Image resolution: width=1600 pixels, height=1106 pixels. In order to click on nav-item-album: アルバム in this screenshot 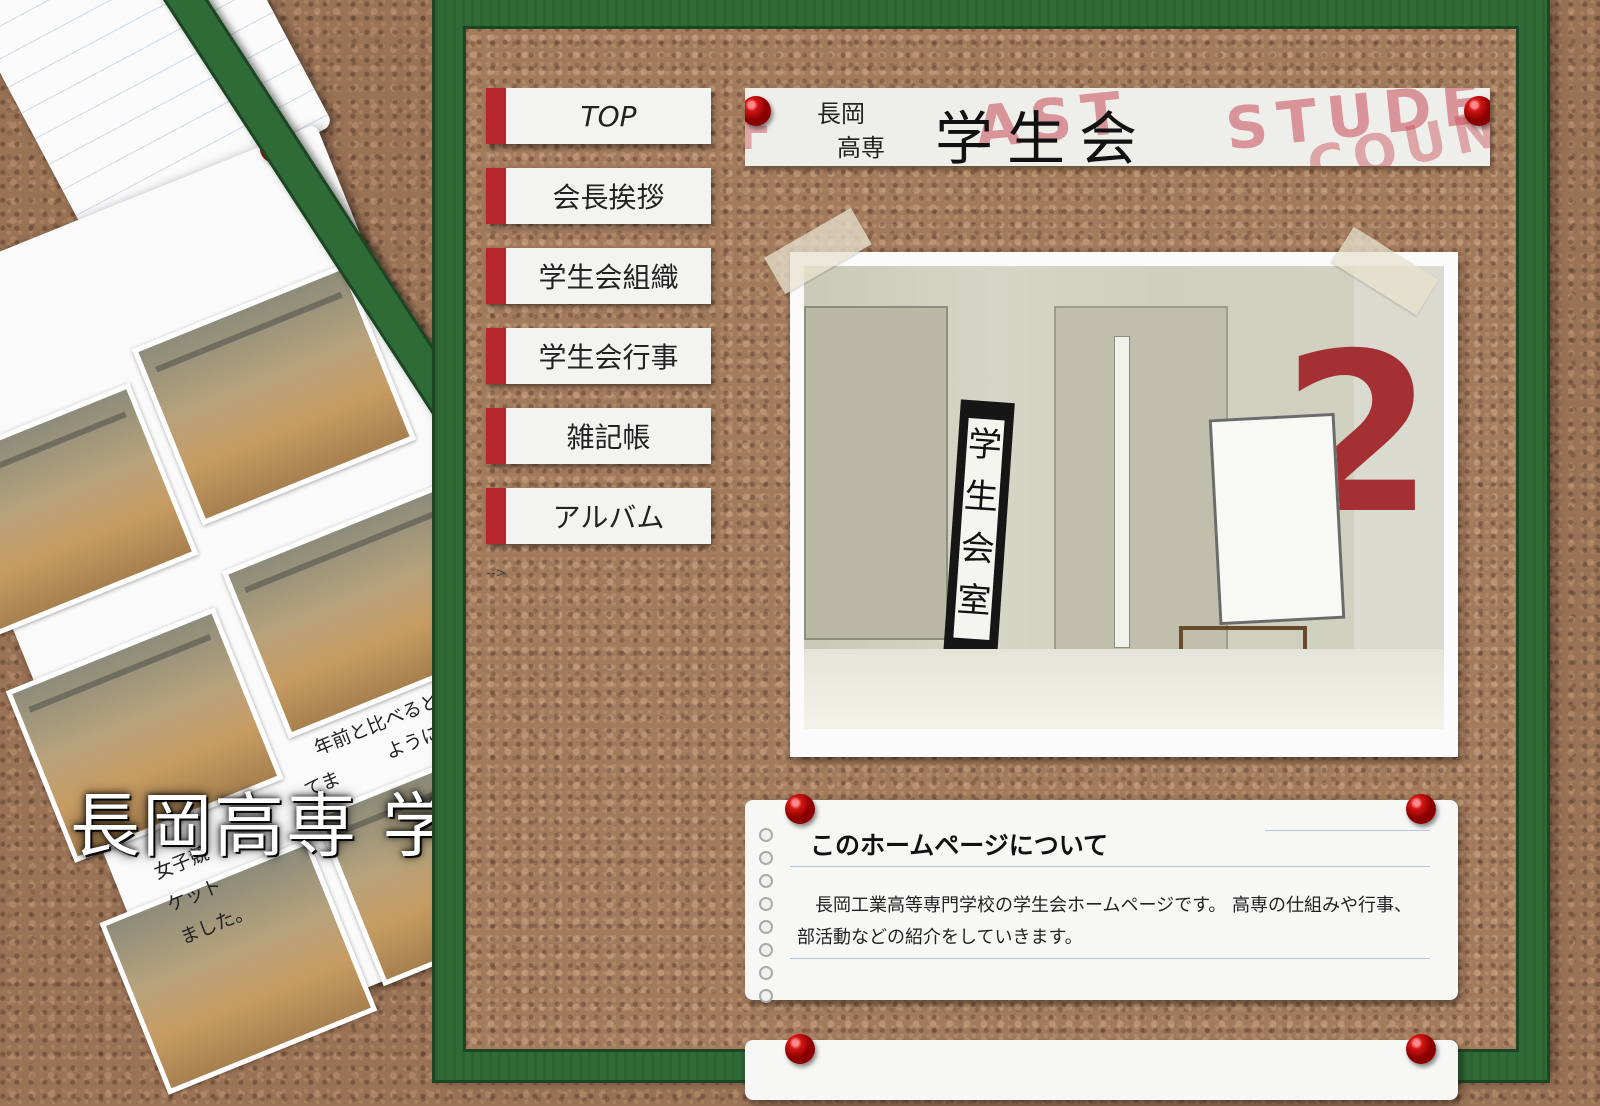, I will do `click(598, 516)`.